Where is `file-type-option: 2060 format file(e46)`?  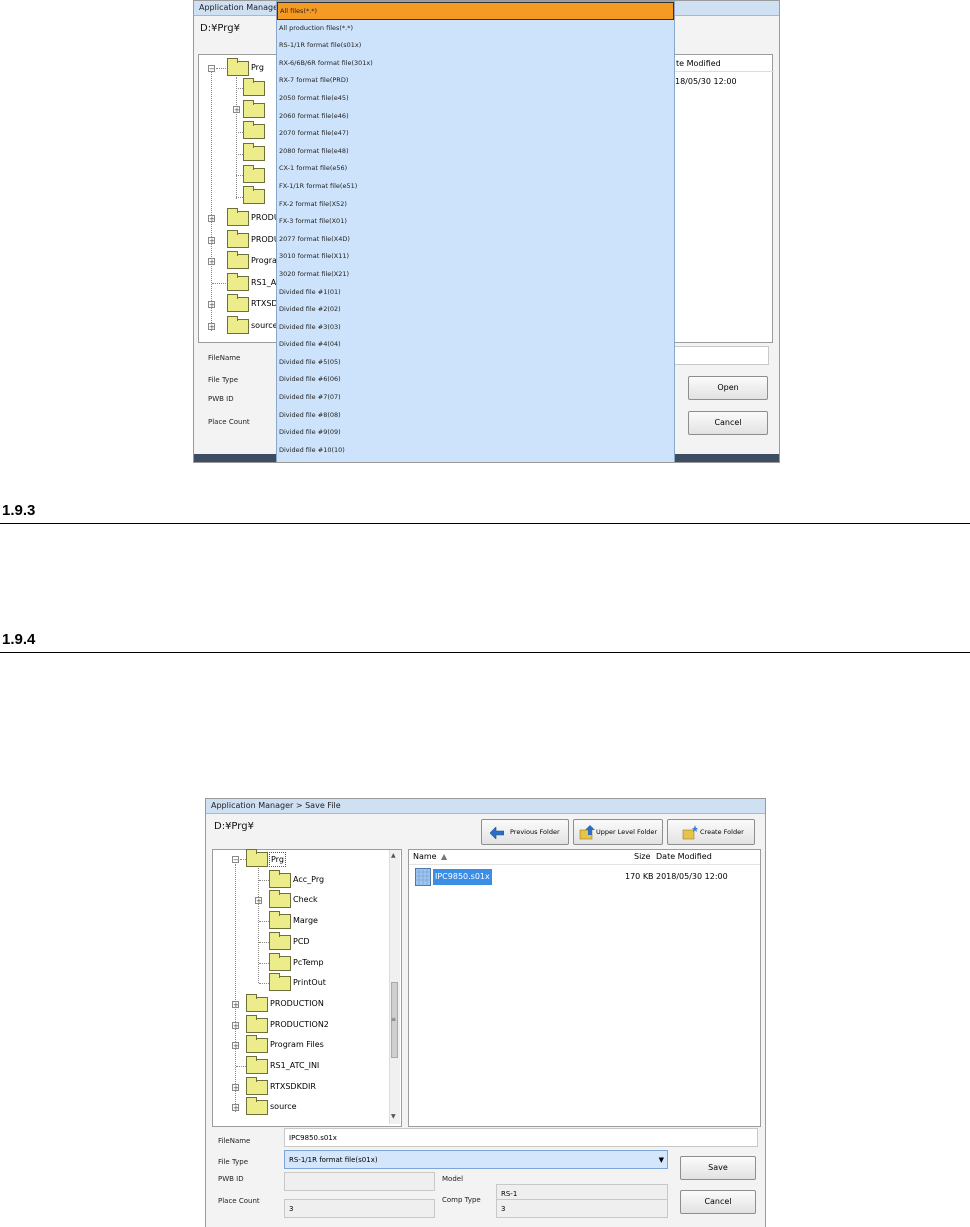 file-type-option: 2060 format file(e46) is located at coordinates (475, 117).